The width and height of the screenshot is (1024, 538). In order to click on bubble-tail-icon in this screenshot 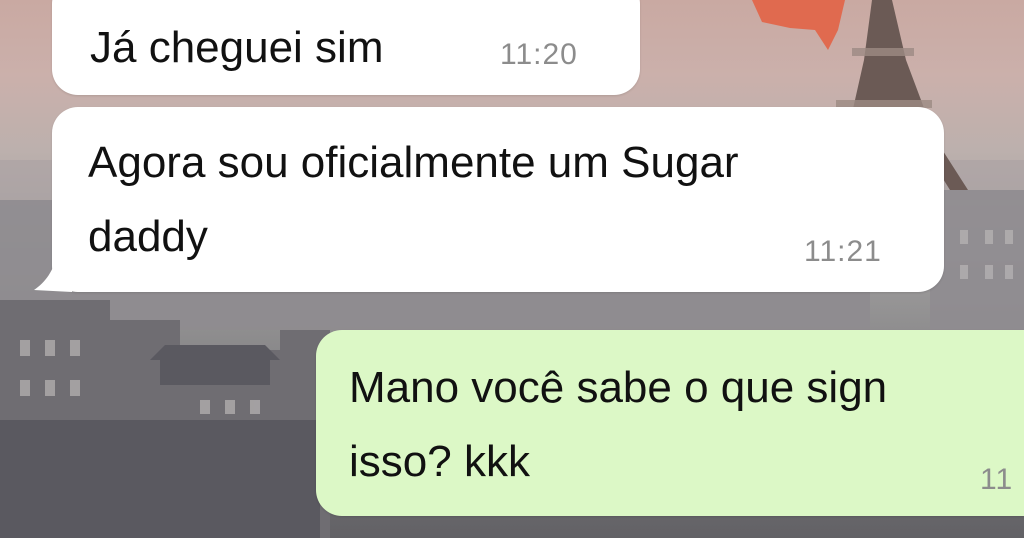, I will do `click(53, 272)`.